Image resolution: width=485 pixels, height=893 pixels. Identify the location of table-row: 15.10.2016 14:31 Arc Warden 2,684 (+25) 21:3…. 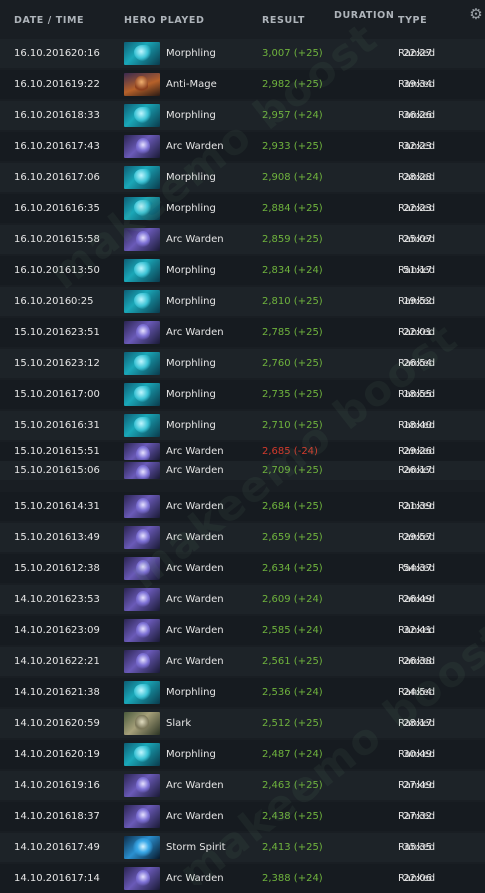
(242, 506).